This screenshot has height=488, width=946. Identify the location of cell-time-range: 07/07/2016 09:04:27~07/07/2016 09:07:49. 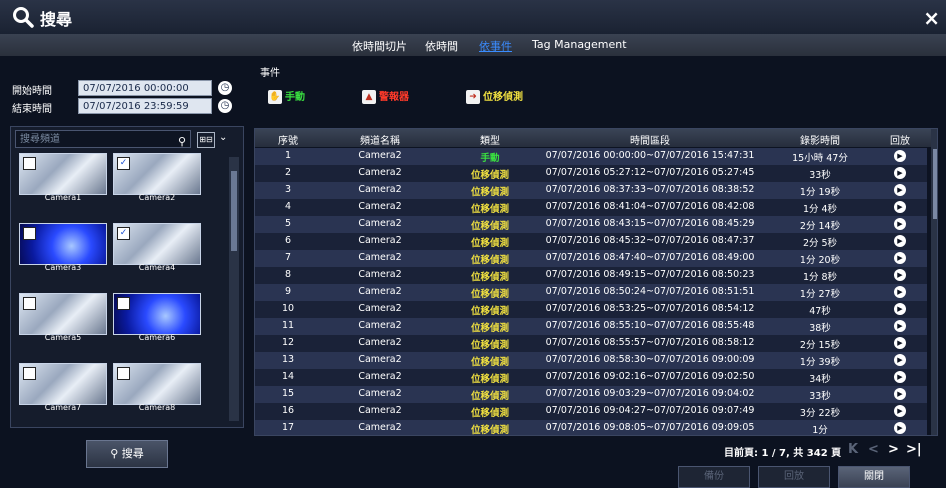
(650, 410).